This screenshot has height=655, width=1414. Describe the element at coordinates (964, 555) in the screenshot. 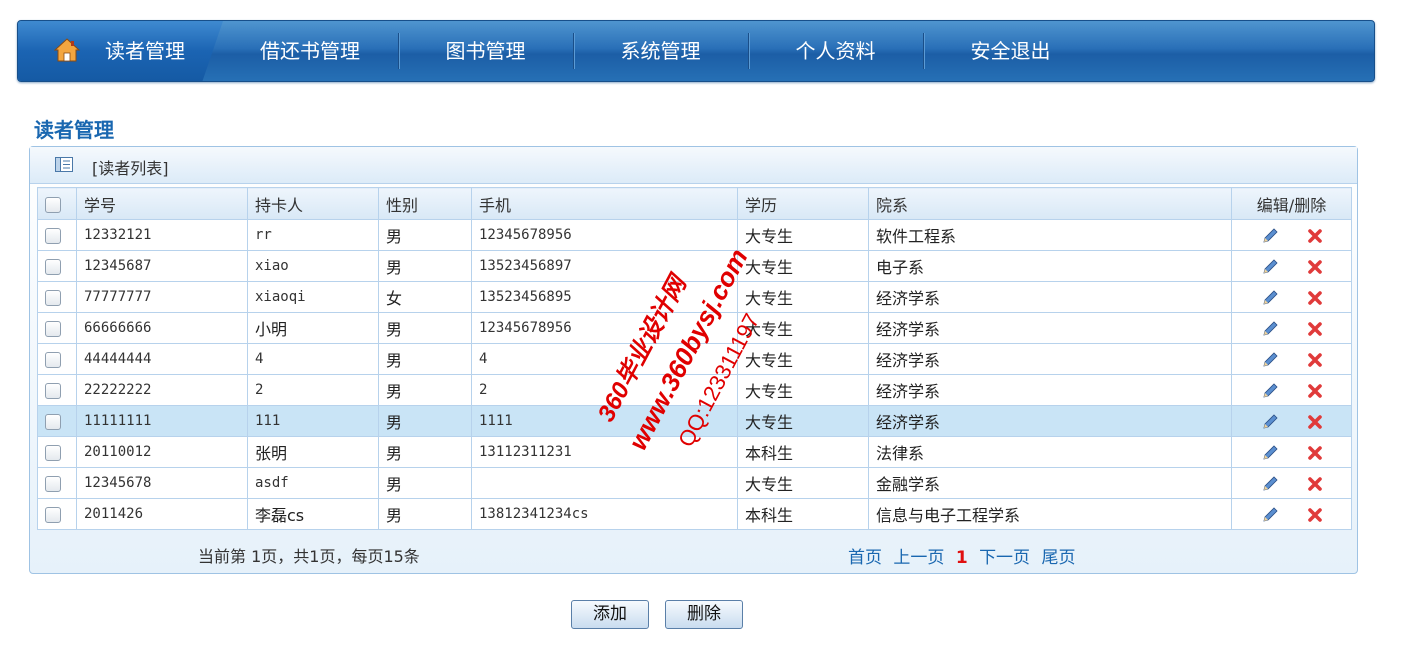

I see `pager: 首页 上一页 1 下一页 尾页` at that location.